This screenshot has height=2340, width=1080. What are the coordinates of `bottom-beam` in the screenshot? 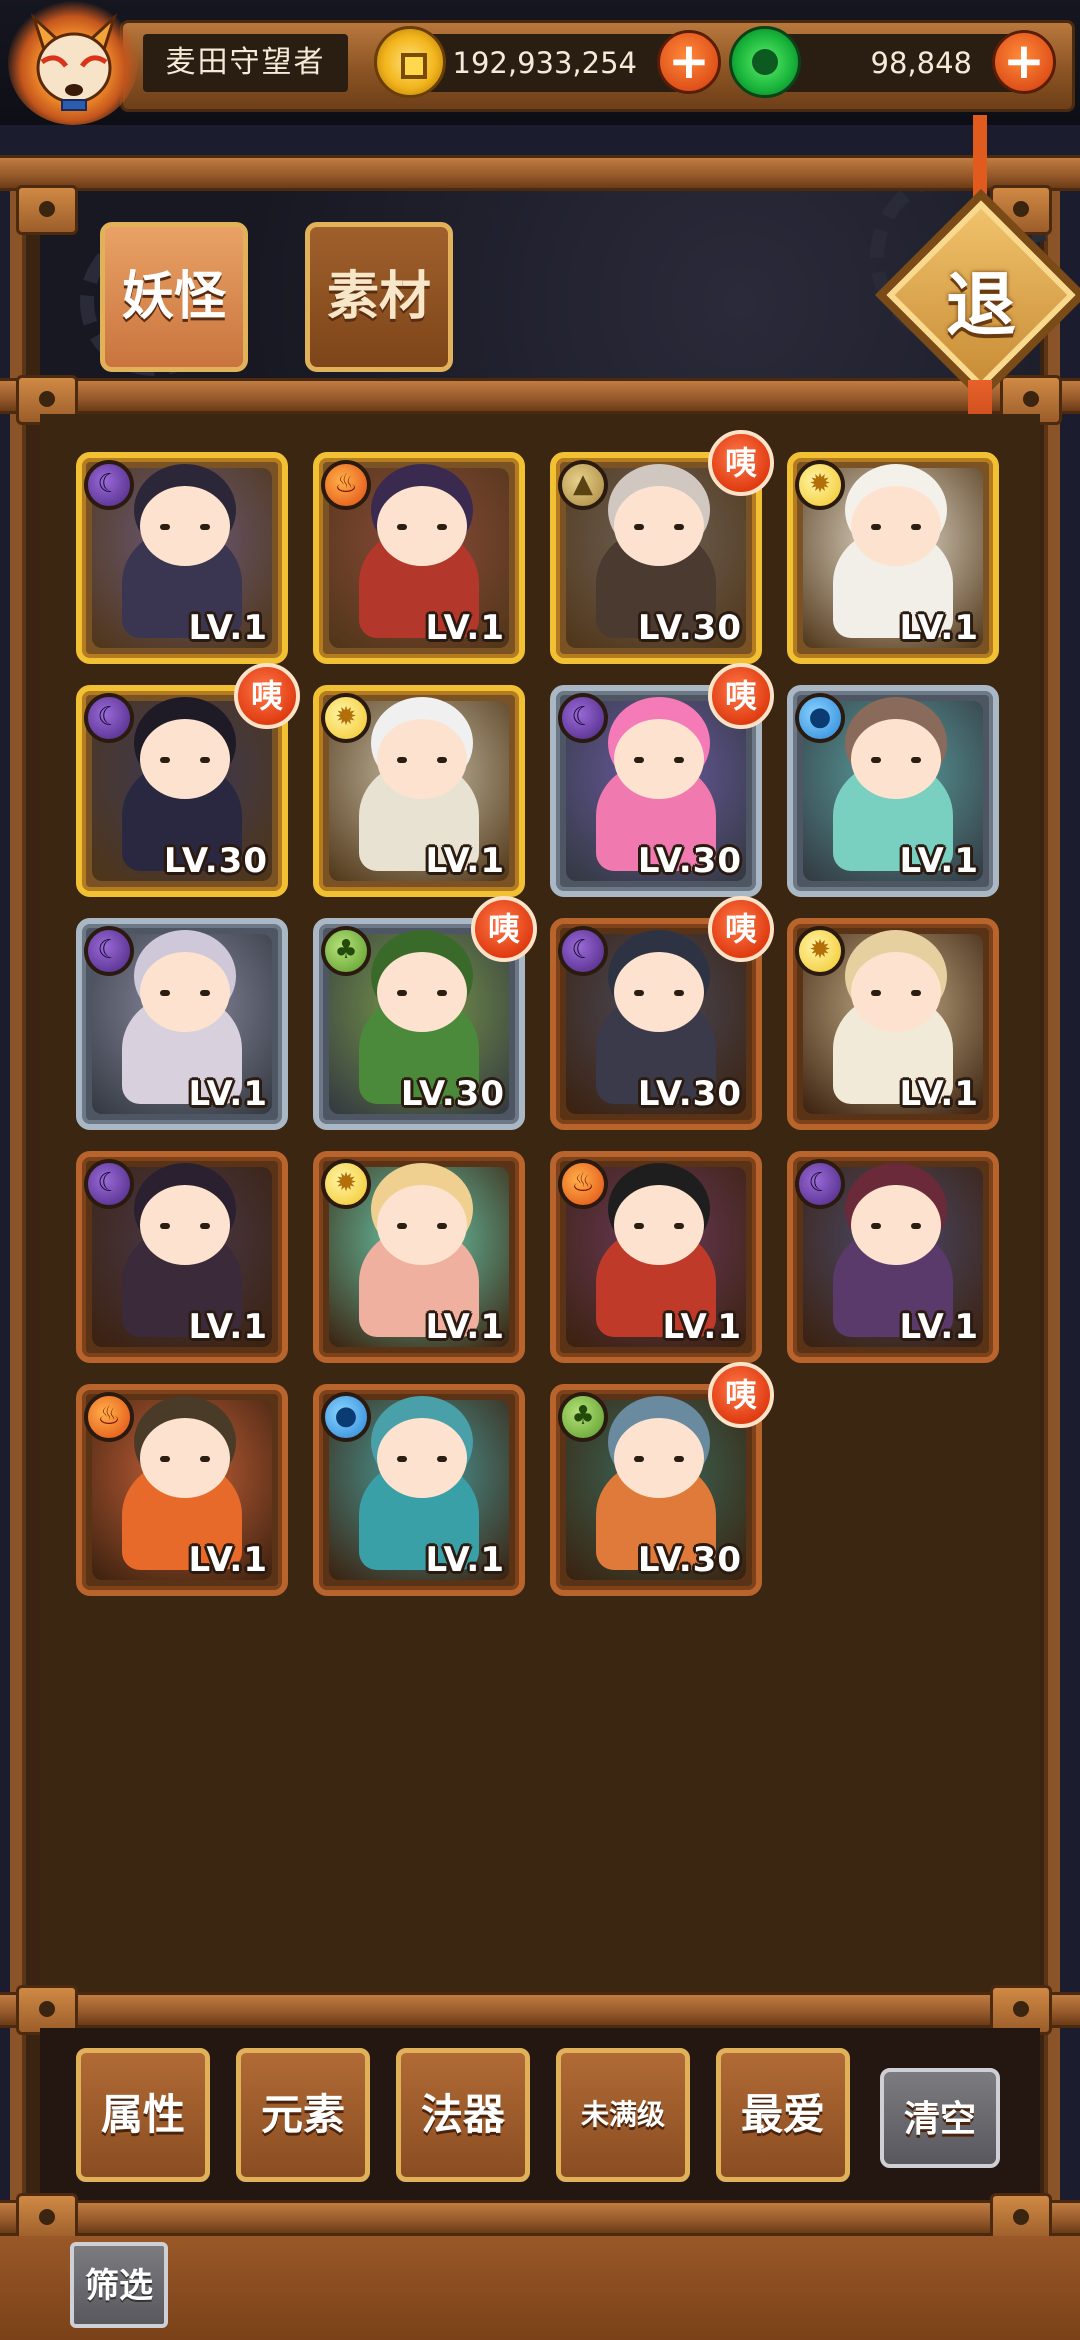 It's located at (540, 2010).